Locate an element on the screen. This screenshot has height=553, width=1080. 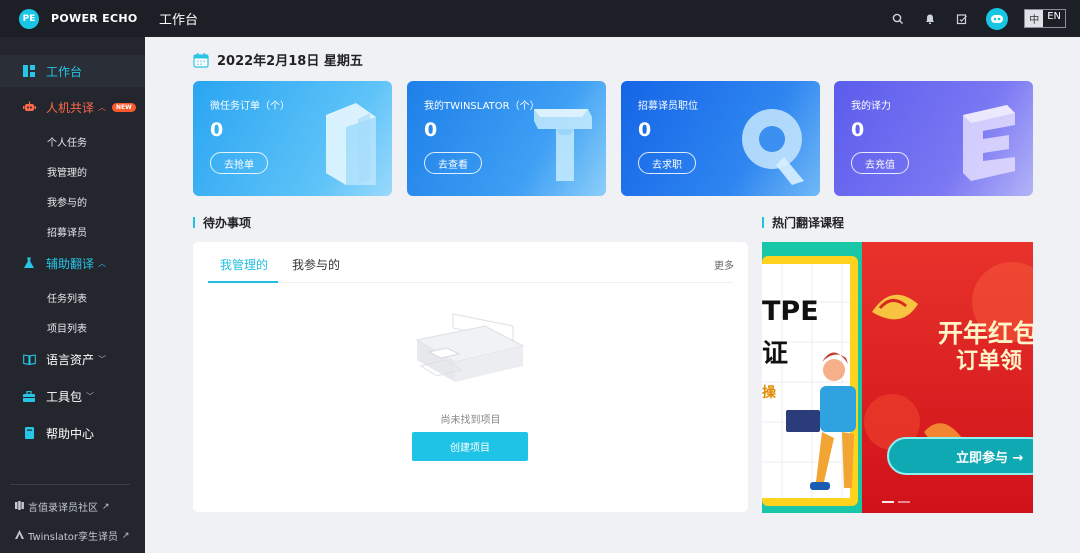
card-title: 我的译力 is located at coordinates (871, 106).